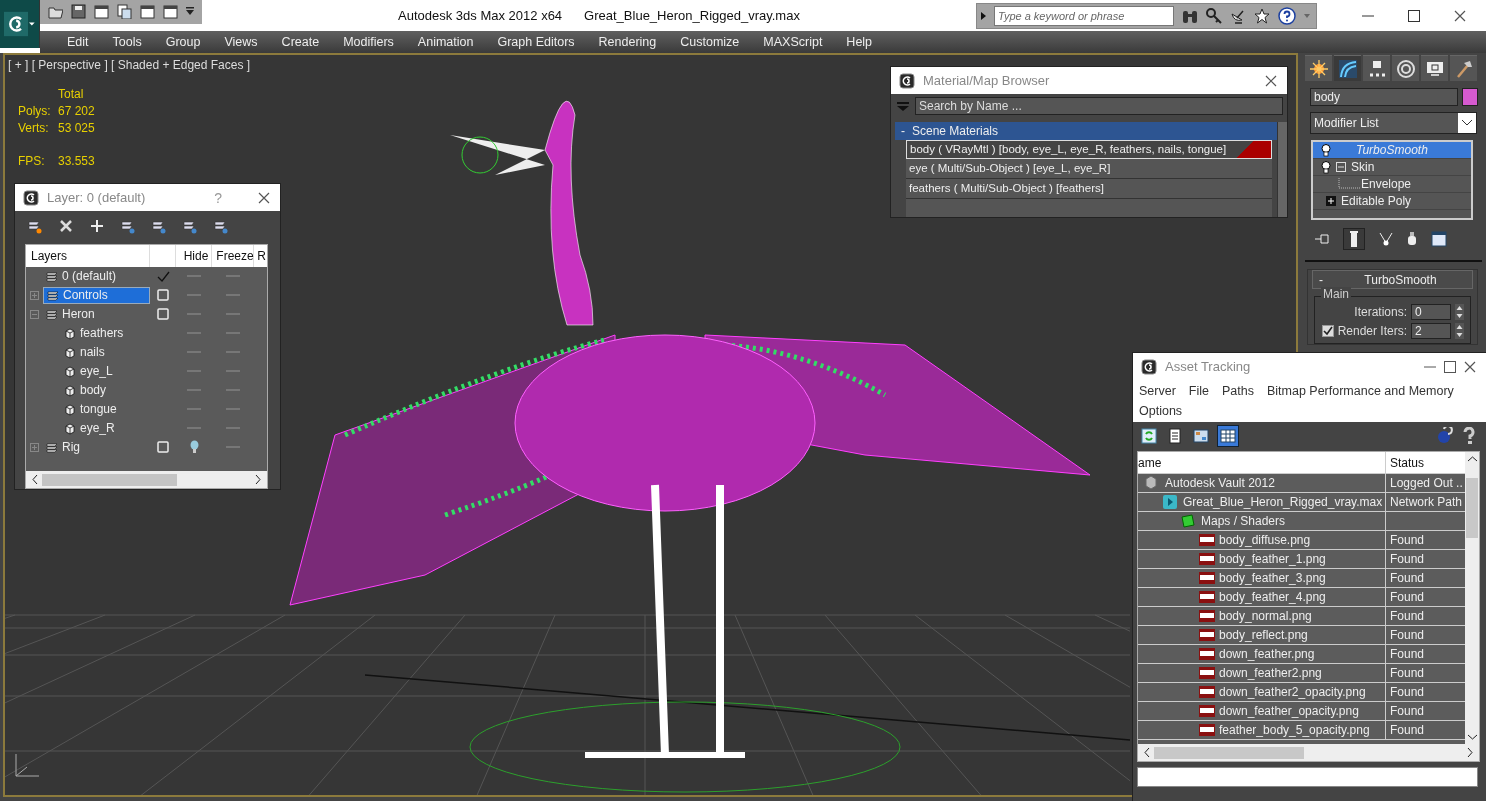 The width and height of the screenshot is (1486, 801). Describe the element at coordinates (126, 42) in the screenshot. I see `menu-item: Tools` at that location.